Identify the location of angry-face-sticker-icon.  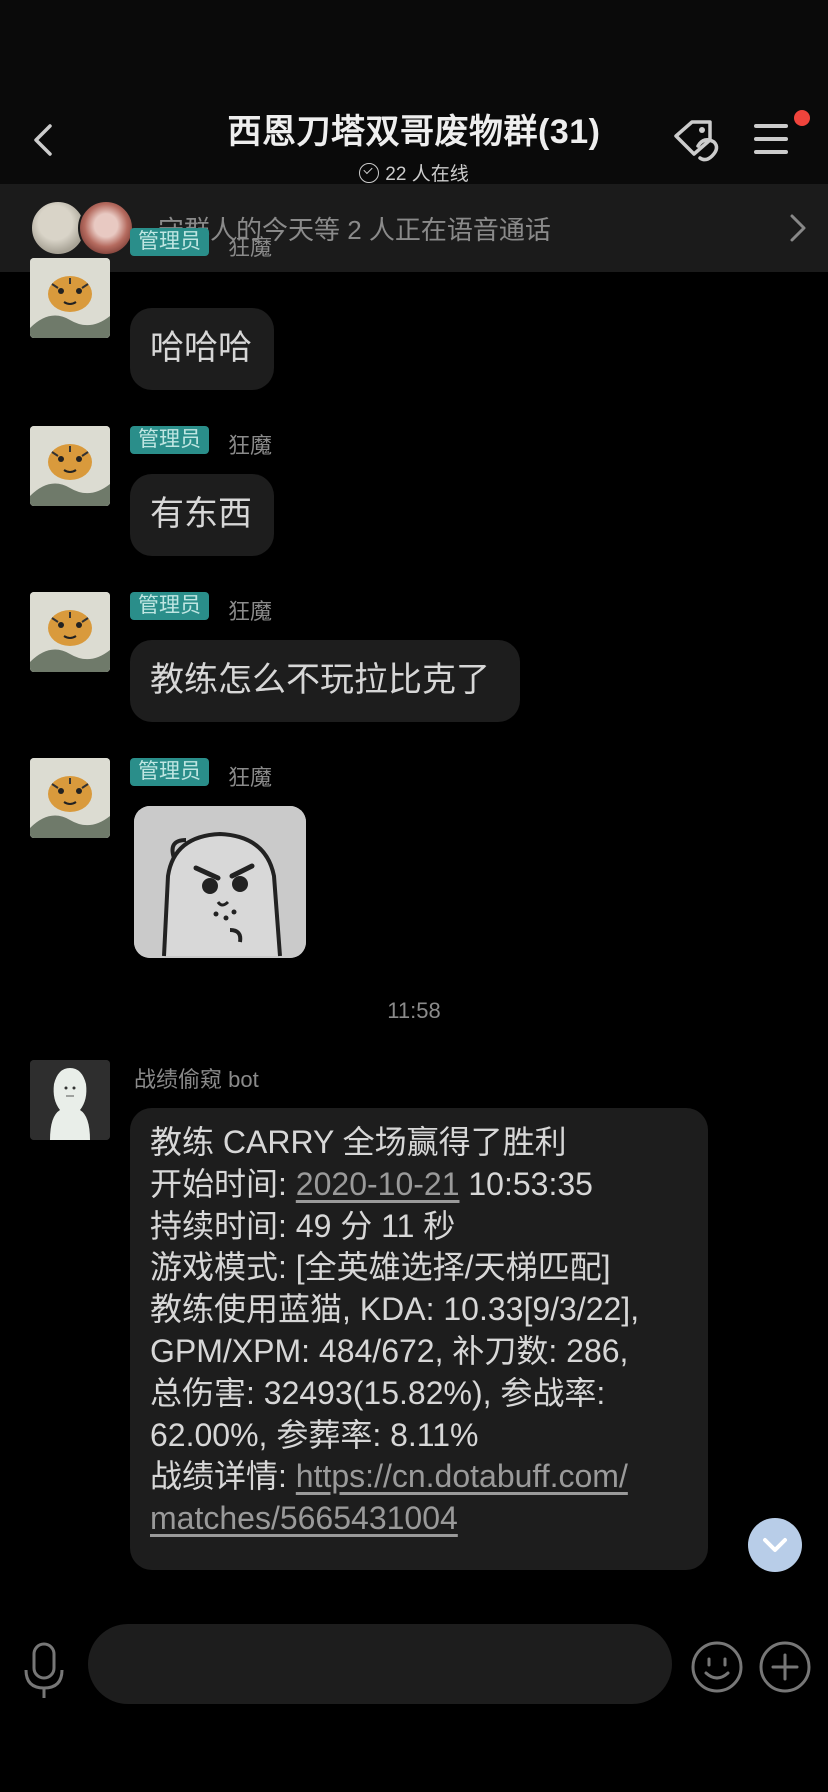
(220, 882).